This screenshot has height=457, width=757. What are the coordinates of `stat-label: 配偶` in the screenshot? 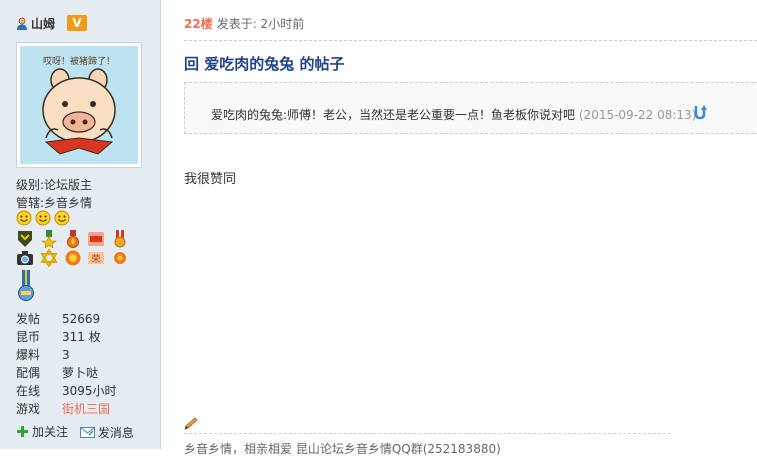 It's located at (28, 373).